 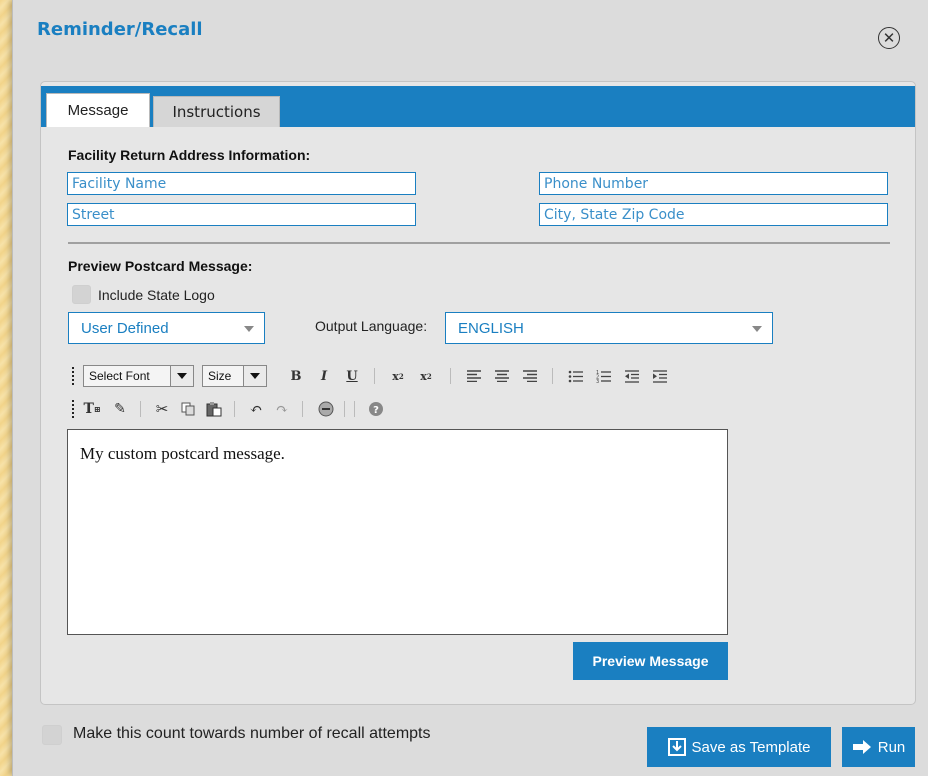 I want to click on recall-attempts-checkbox, so click(x=52, y=735).